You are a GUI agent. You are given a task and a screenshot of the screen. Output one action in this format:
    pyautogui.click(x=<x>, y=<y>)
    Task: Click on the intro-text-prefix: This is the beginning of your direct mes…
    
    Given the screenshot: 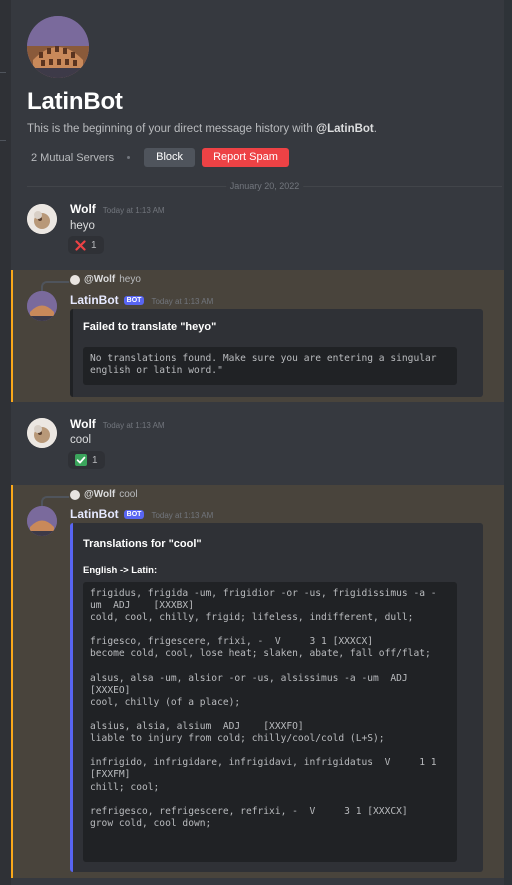 What is the action you would take?
    pyautogui.click(x=171, y=129)
    